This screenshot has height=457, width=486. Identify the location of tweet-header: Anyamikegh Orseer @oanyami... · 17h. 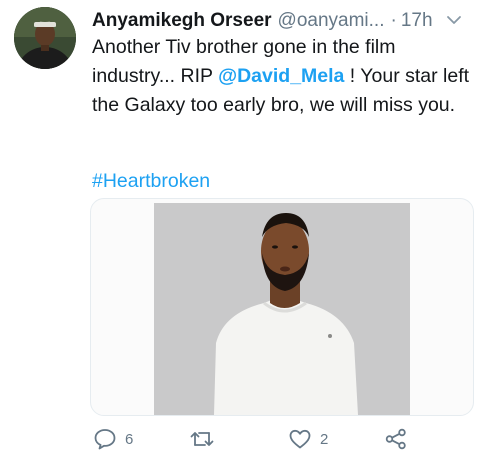
(285, 21).